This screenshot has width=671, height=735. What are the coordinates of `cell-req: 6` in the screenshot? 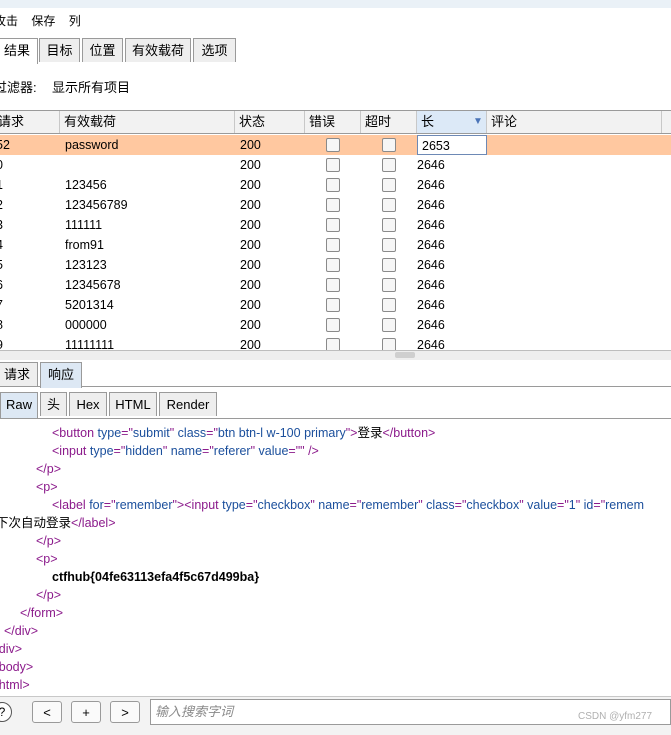 It's located at (1, 285).